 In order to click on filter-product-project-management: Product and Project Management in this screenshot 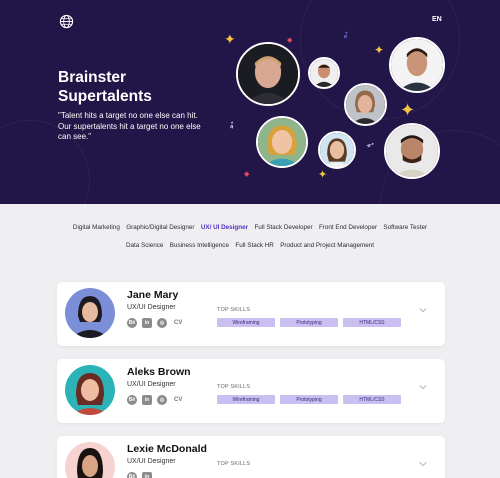, I will do `click(327, 245)`.